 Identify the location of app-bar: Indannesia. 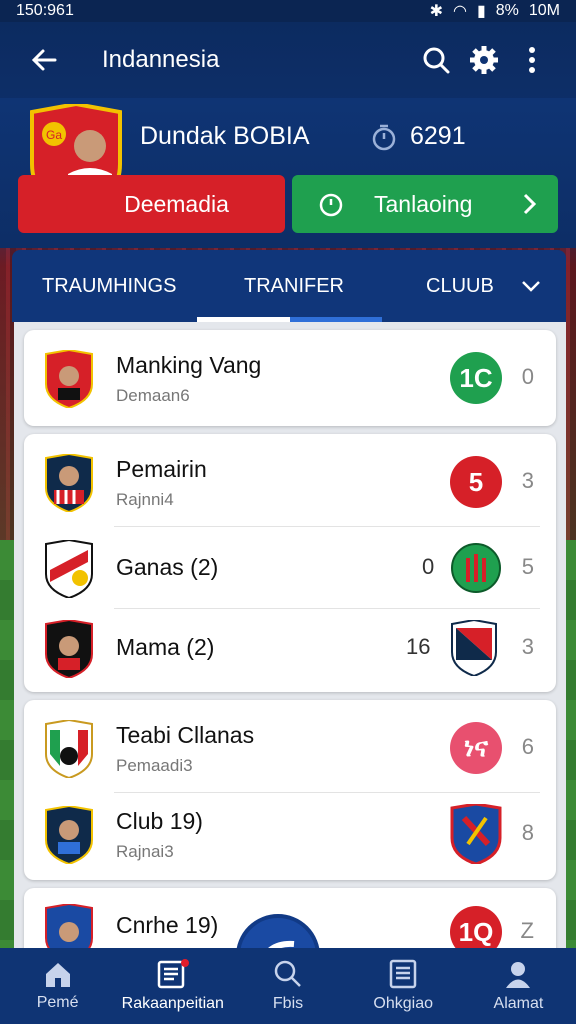
(288, 60).